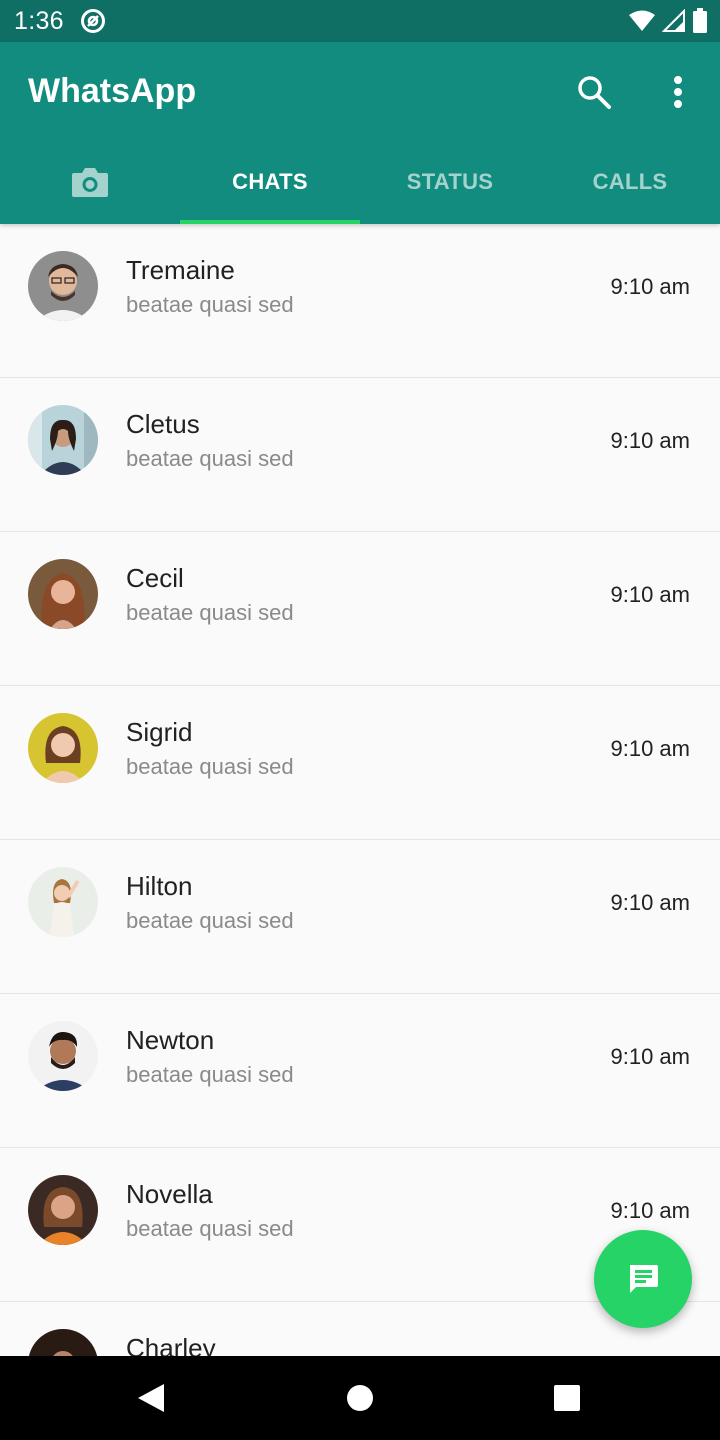 This screenshot has width=720, height=1440. I want to click on chat-row: Cletus beatae quasi sed 9:10 am, so click(360, 455).